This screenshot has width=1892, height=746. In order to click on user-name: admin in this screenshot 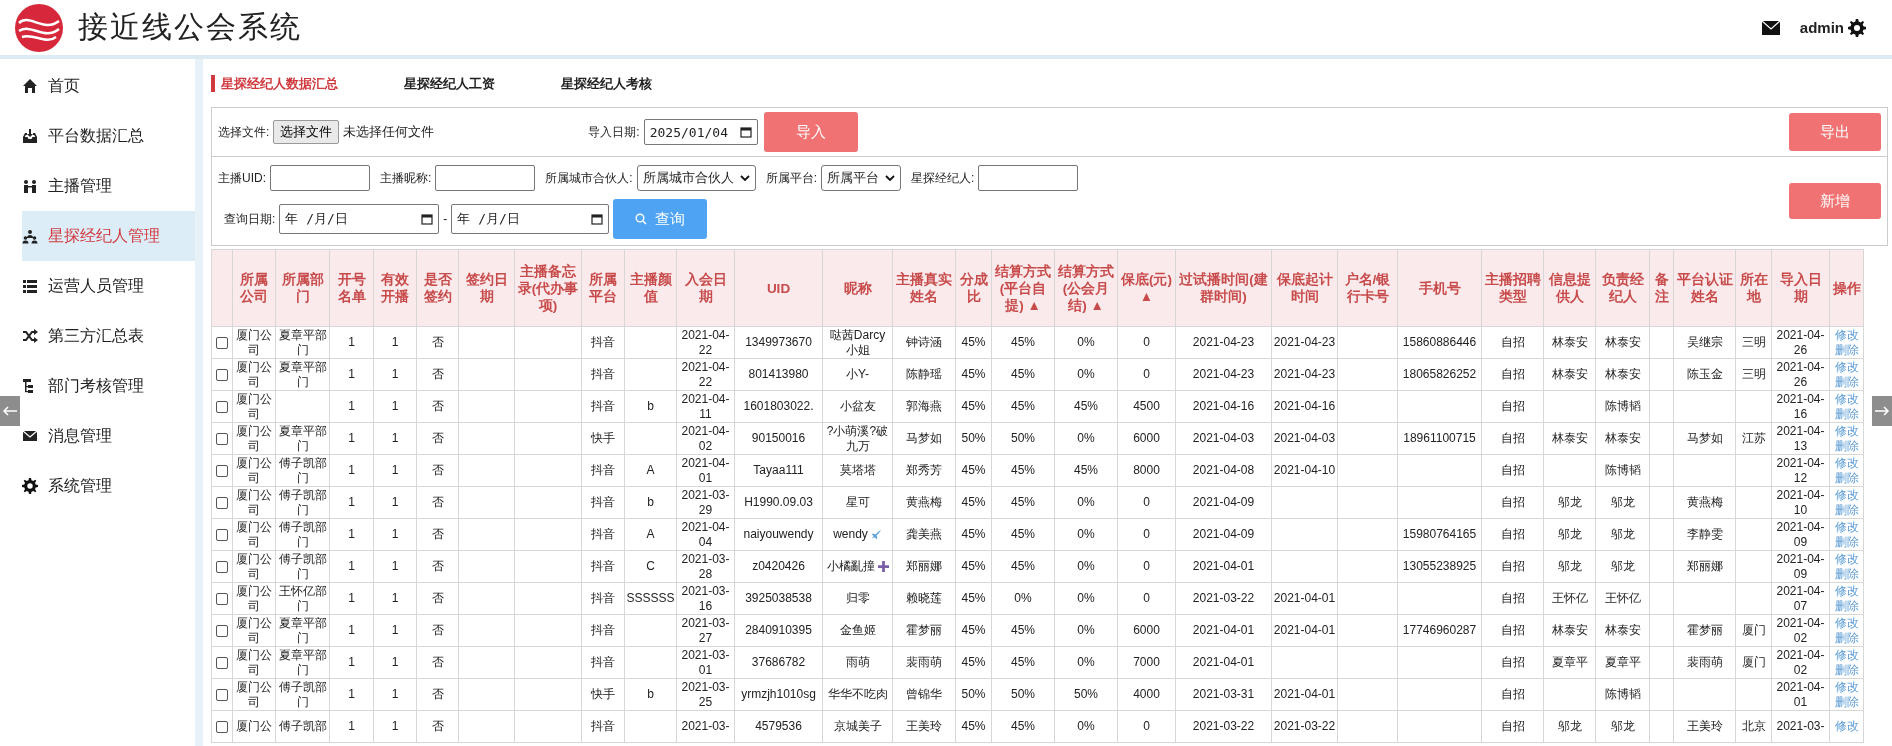, I will do `click(1821, 27)`.